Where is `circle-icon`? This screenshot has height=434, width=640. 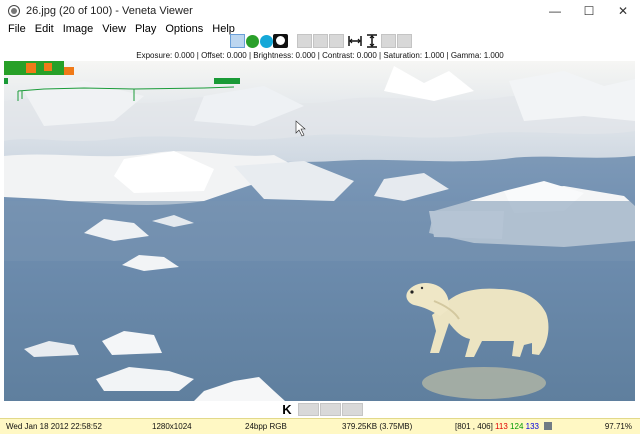 circle-icon is located at coordinates (280, 40).